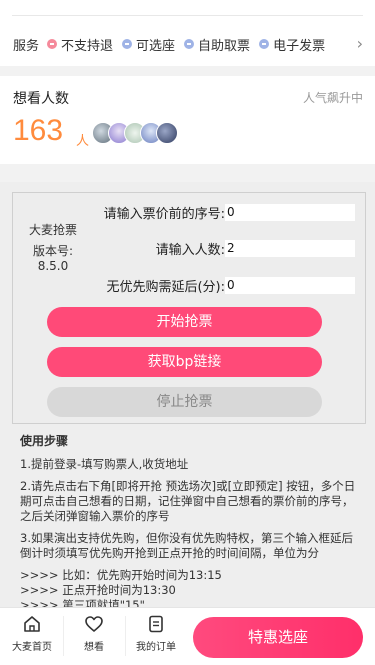 The height and width of the screenshot is (665, 375). I want to click on field-row-delay: 无优先购需延后(分): 0, so click(230, 285).